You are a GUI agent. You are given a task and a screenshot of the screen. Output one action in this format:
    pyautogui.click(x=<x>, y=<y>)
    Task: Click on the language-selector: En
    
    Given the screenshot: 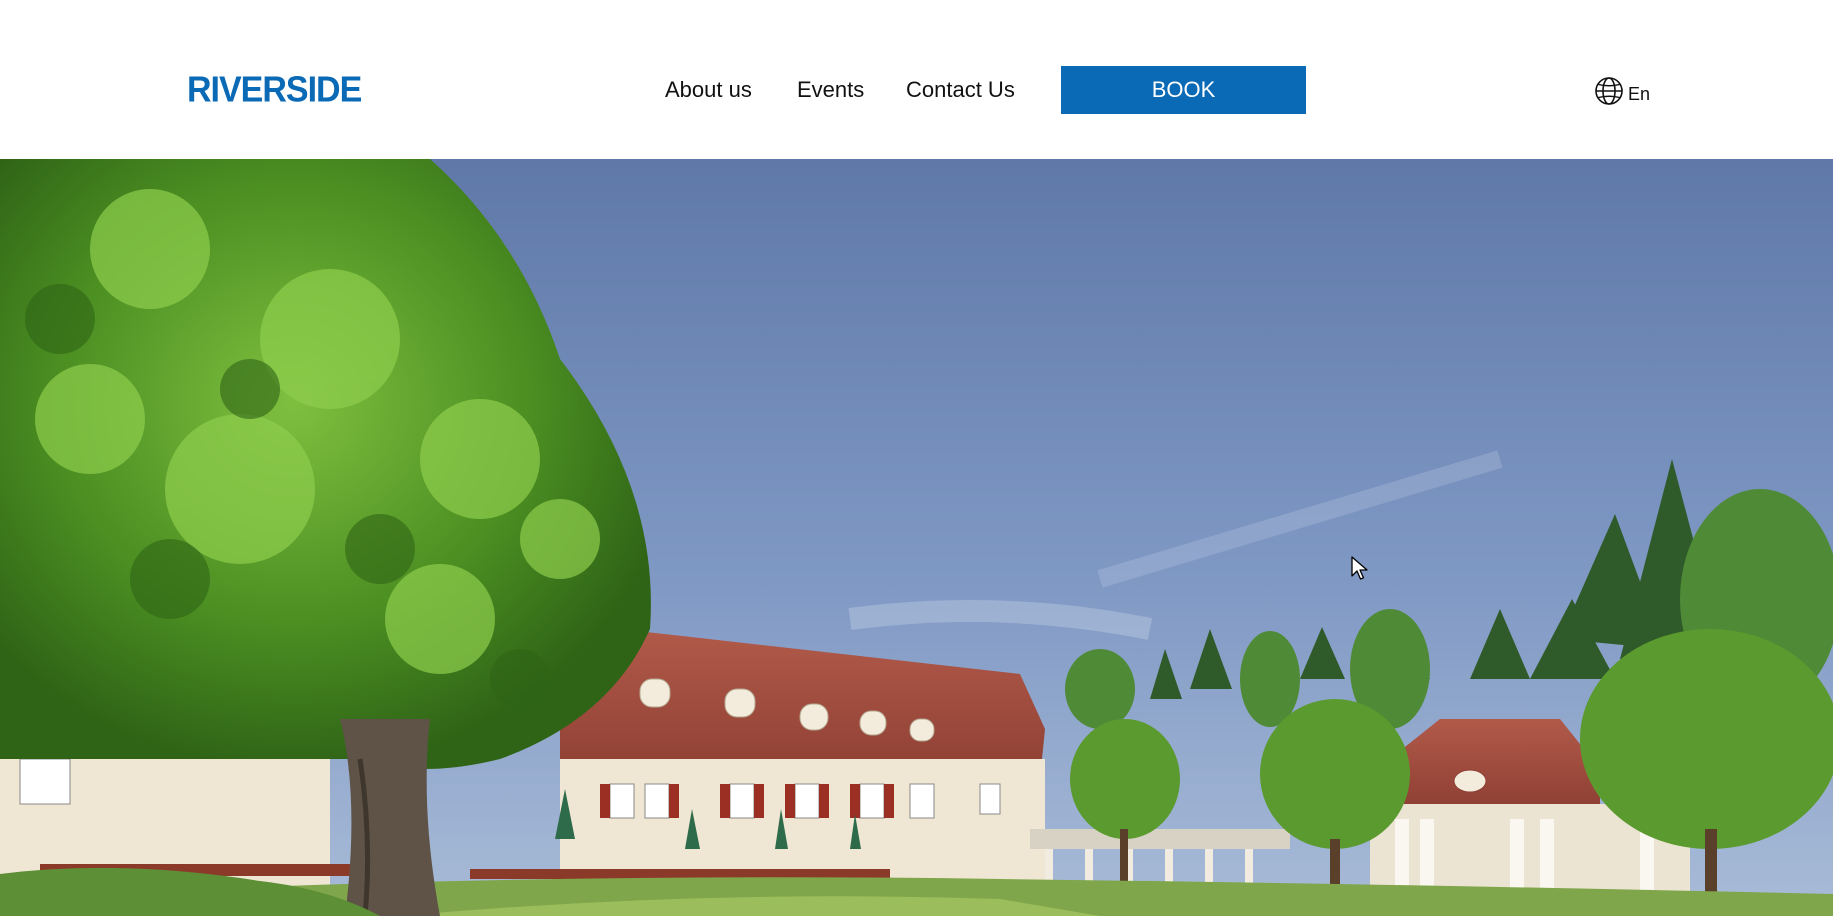 What is the action you would take?
    pyautogui.click(x=1622, y=93)
    